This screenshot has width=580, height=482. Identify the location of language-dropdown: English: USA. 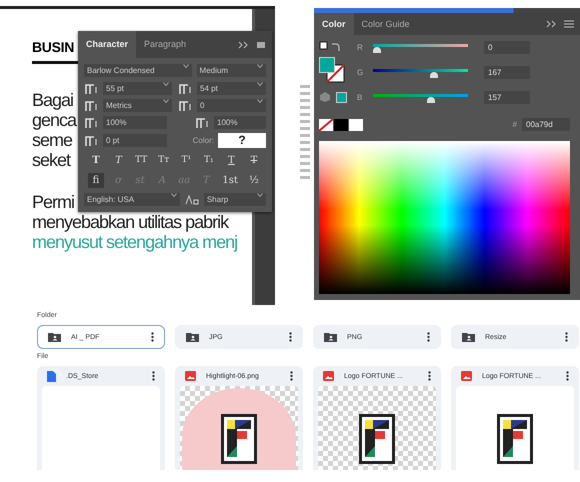
(132, 199).